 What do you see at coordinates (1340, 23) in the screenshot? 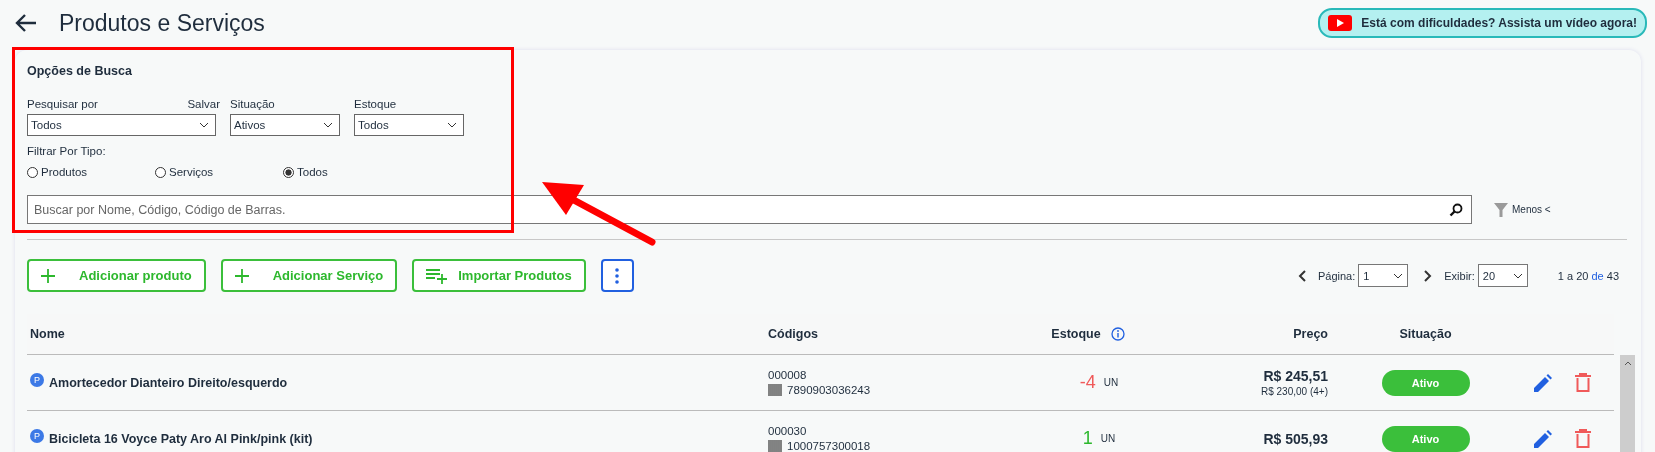
I see `play-video-icon` at bounding box center [1340, 23].